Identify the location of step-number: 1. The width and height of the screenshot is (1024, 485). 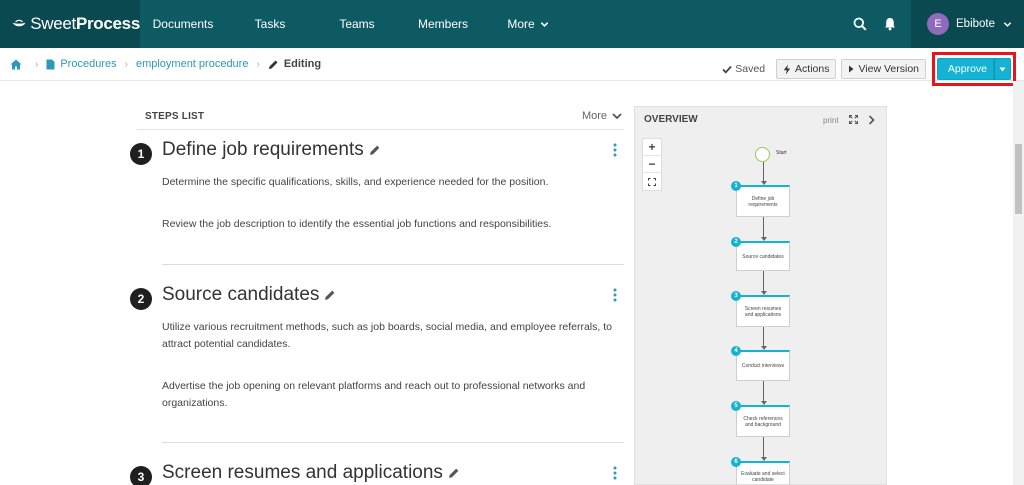
(141, 154).